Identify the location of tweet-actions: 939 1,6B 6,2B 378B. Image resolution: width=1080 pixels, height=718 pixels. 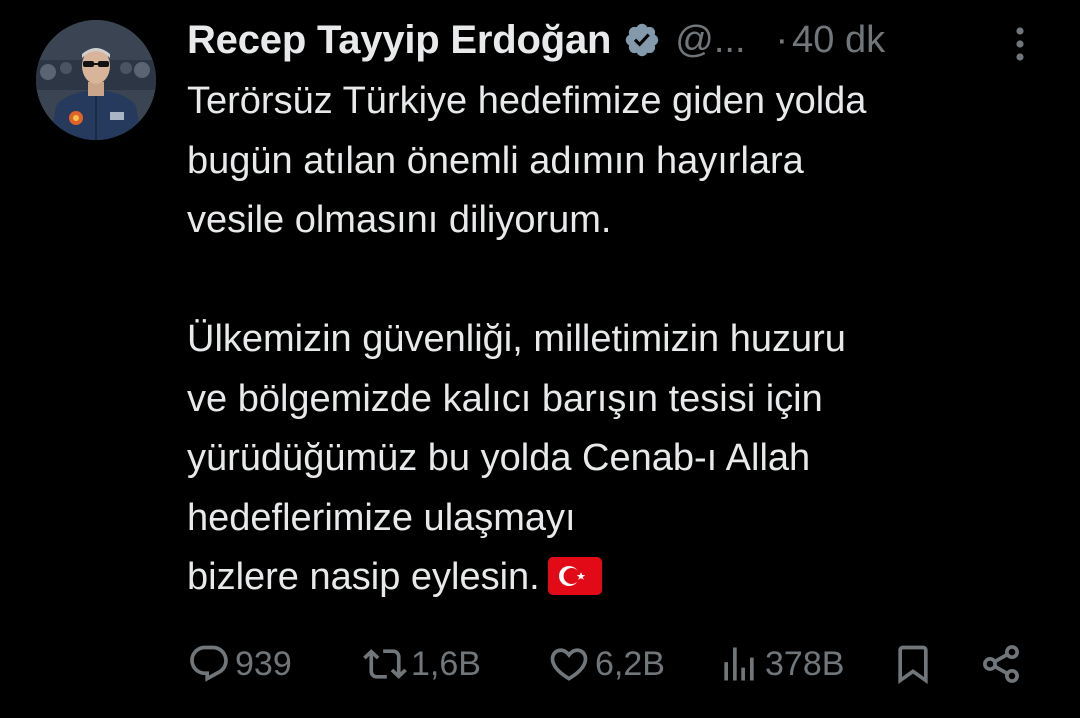
(612, 664).